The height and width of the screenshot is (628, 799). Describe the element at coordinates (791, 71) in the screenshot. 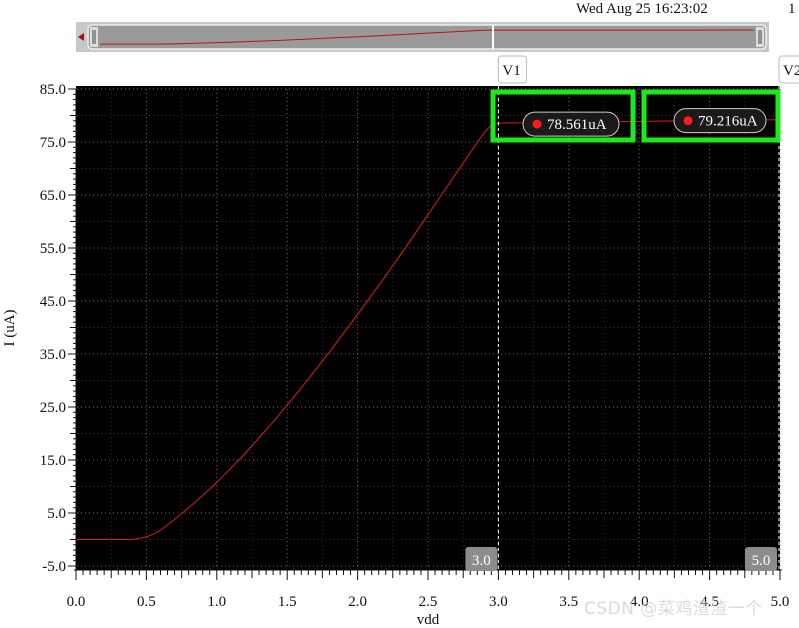

I see `cursor-name-label: V2` at that location.